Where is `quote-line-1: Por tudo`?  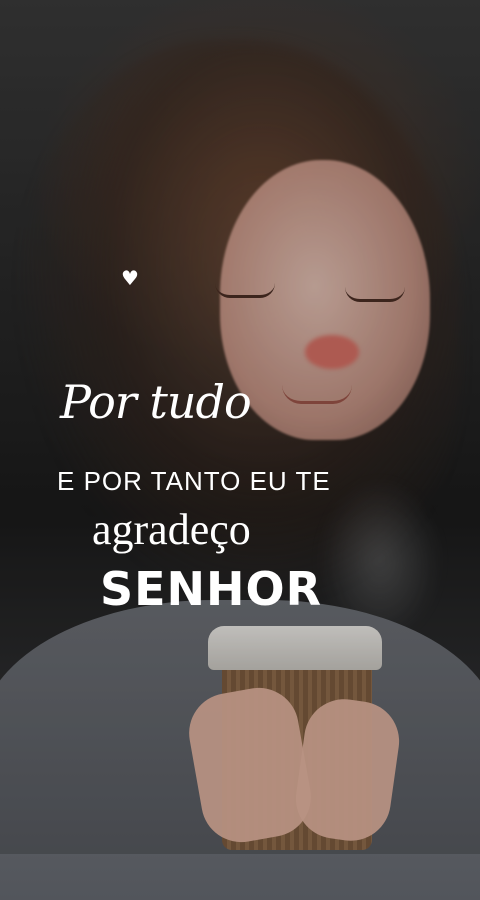
quote-line-1: Por tudo is located at coordinates (156, 402).